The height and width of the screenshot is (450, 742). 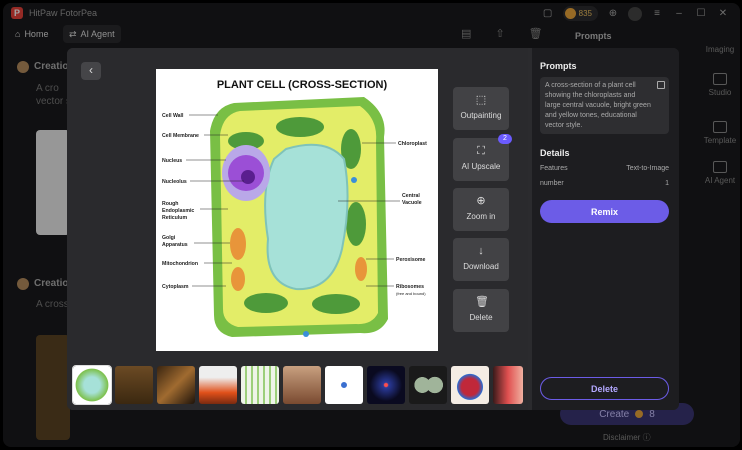 I want to click on peroxisome-shape, so click(x=306, y=334).